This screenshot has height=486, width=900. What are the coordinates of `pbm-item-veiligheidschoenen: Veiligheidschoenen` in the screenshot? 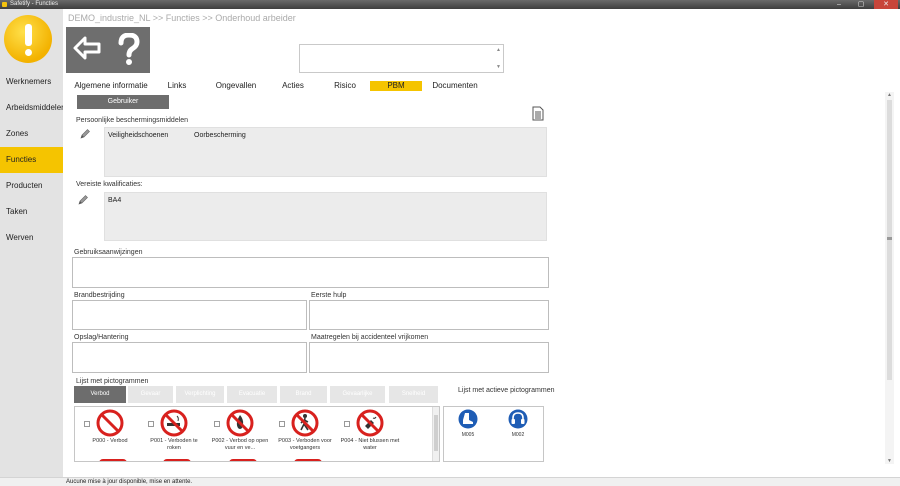 It's located at (138, 135).